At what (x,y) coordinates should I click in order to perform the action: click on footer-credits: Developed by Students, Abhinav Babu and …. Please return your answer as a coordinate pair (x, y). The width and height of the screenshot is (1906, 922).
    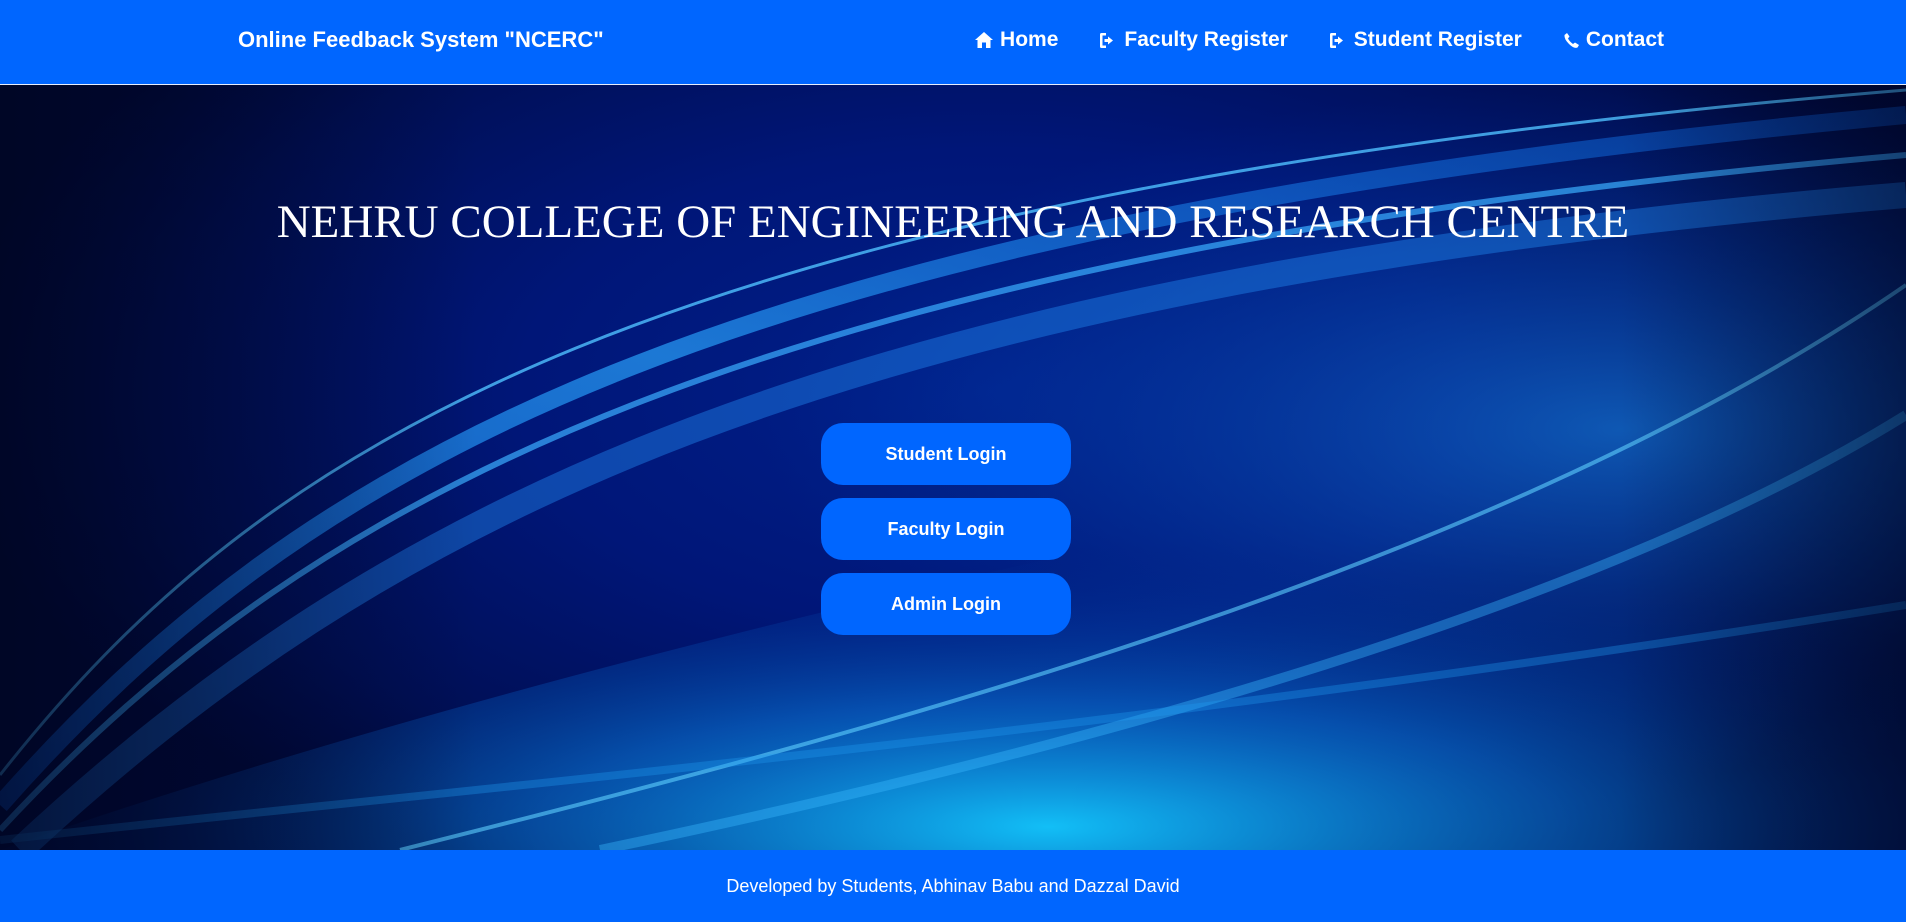
    Looking at the image, I should click on (953, 886).